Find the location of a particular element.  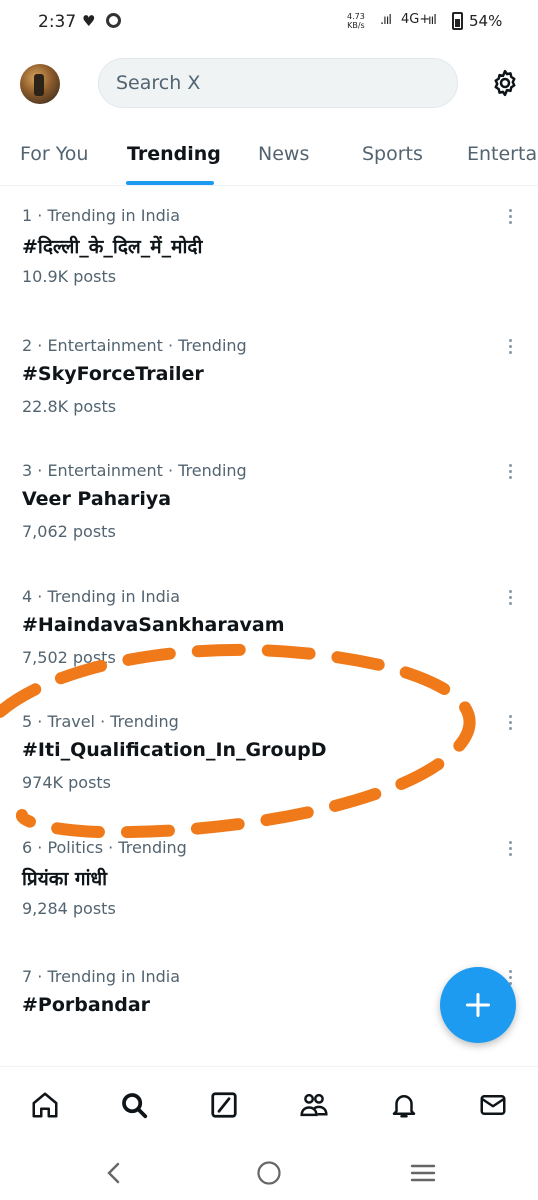

trend-post-count: 22.8K posts is located at coordinates (69, 406).